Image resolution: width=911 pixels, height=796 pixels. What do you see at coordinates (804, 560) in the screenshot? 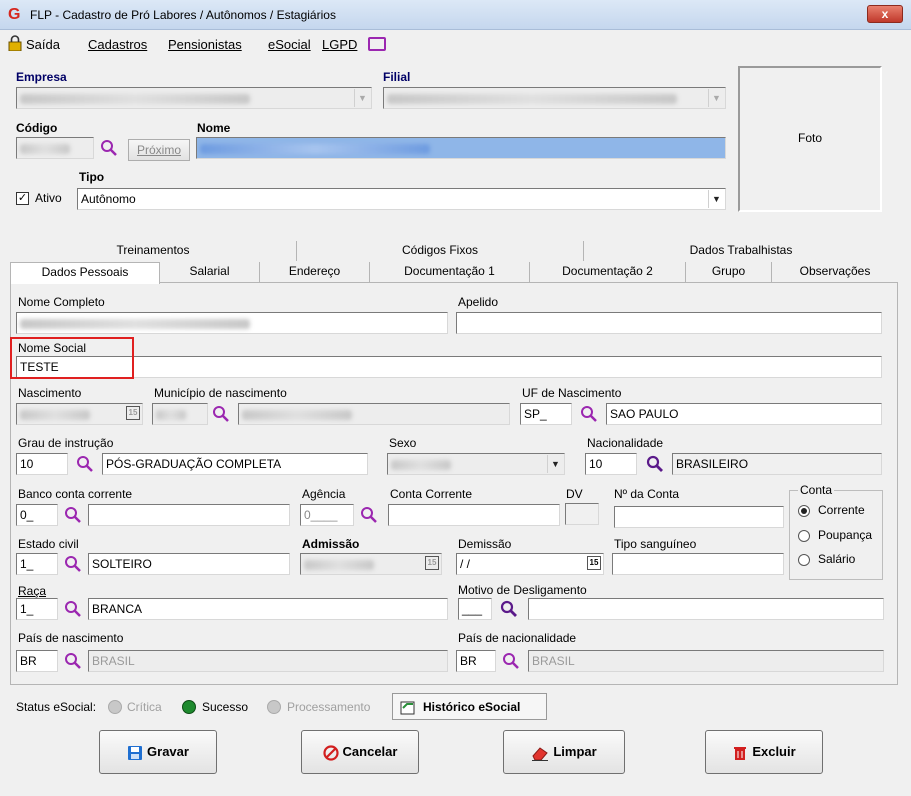
I see `radio-salario` at bounding box center [804, 560].